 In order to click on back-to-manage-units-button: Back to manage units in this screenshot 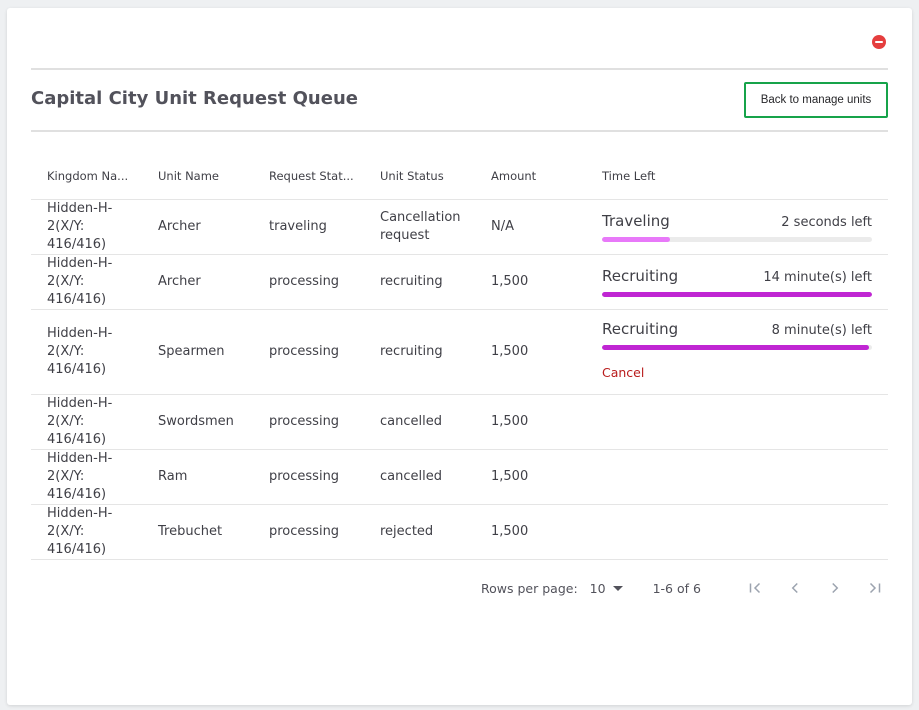, I will do `click(816, 100)`.